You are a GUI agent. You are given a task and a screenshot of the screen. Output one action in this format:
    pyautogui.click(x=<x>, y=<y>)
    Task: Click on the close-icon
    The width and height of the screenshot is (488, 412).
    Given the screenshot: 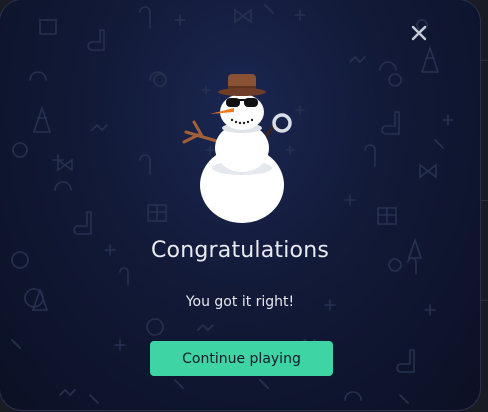 What is the action you would take?
    pyautogui.click(x=419, y=33)
    